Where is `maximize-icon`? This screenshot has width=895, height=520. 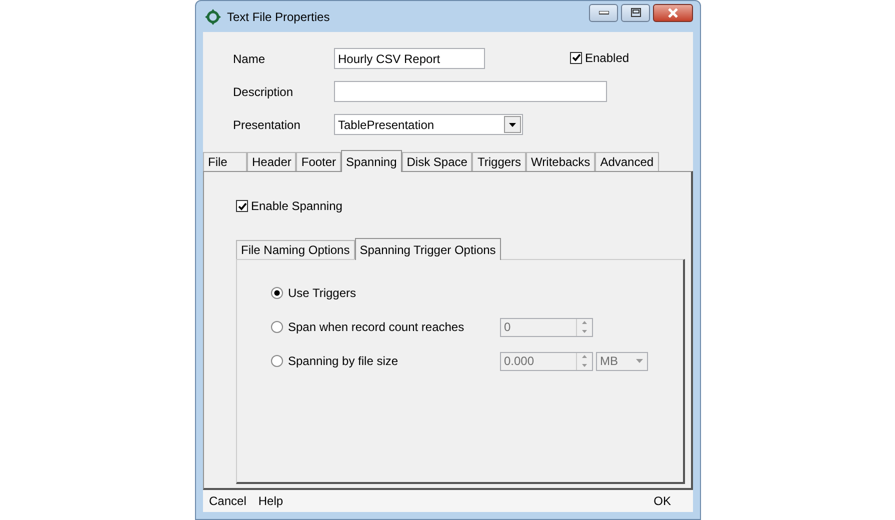 maximize-icon is located at coordinates (635, 12).